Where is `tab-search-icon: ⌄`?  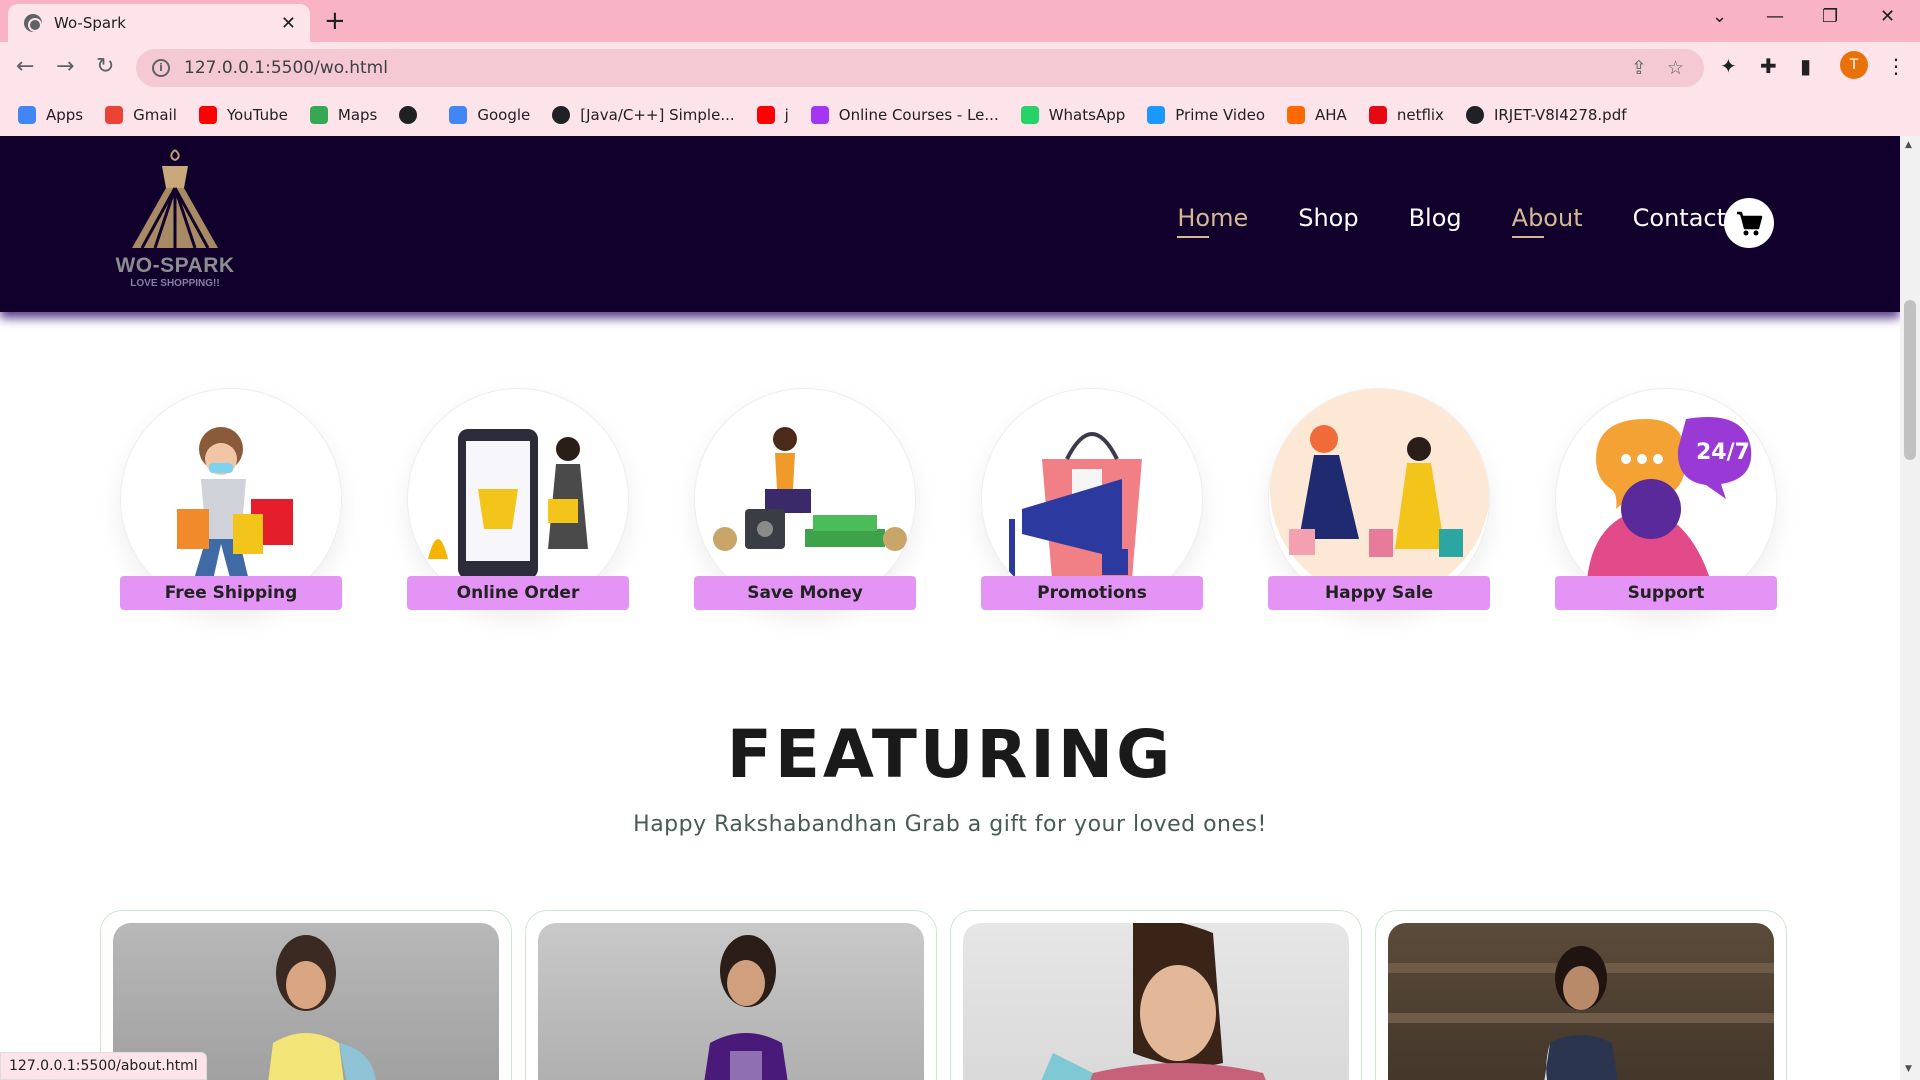 tab-search-icon: ⌄ is located at coordinates (1719, 16).